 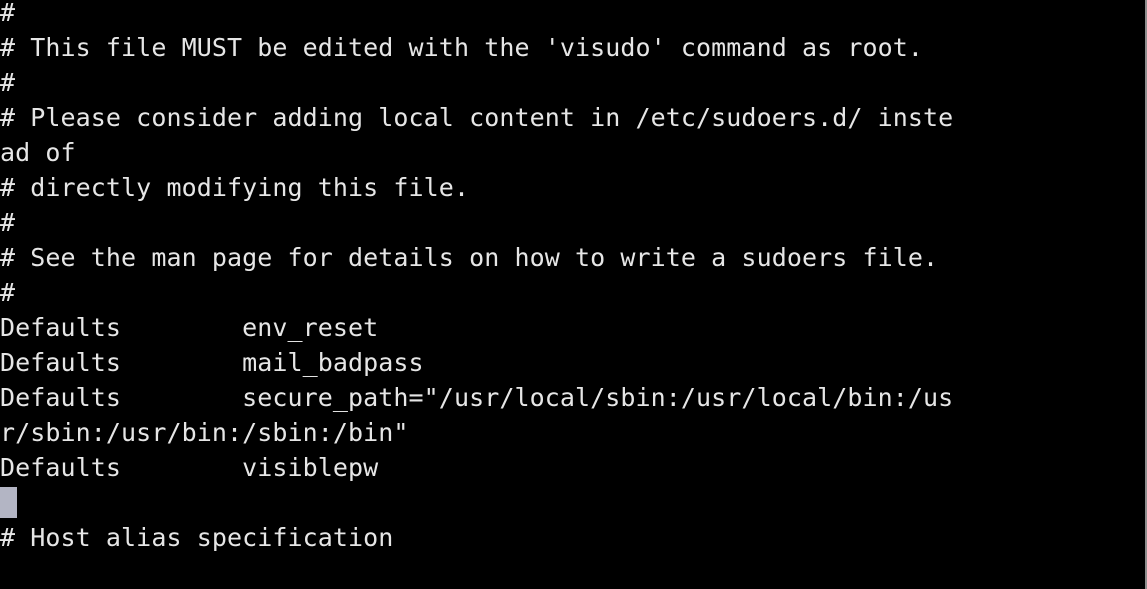 What do you see at coordinates (235, 187) in the screenshot?
I see `terminal-line: # directly modifying this file.` at bounding box center [235, 187].